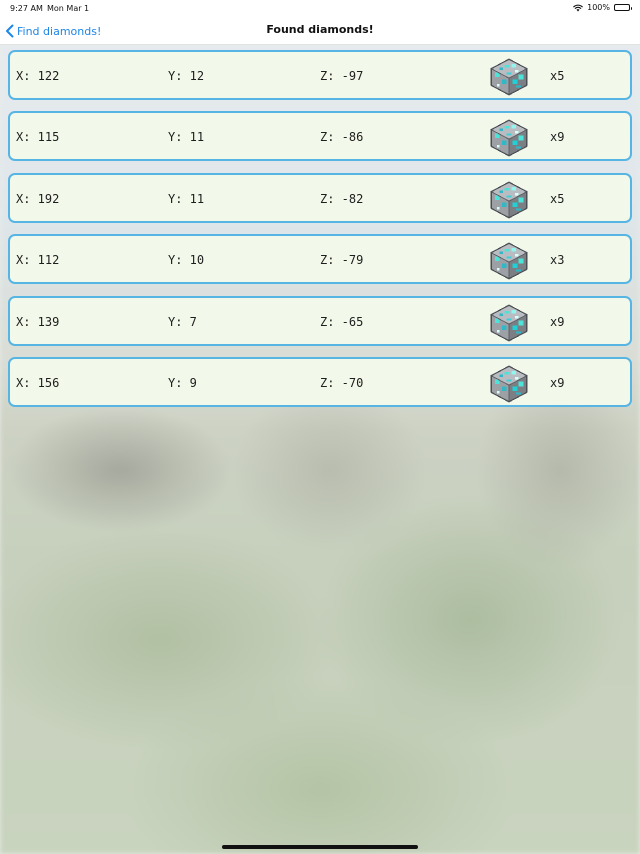 This screenshot has width=640, height=854. I want to click on list-item: X: 115 Y: 11 Z: -86 x9, so click(320, 136).